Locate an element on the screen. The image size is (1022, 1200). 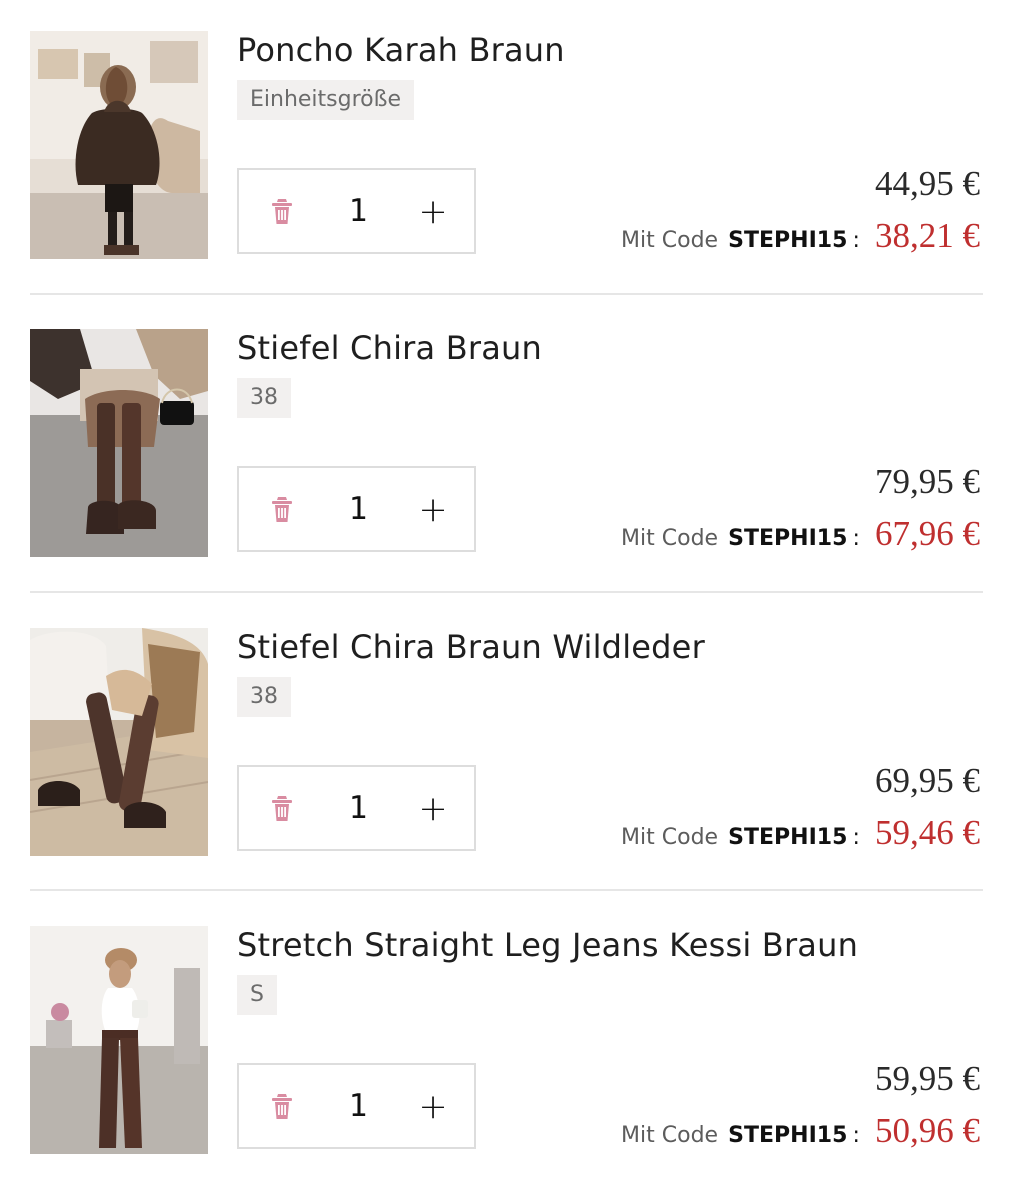
poncho-photo-illustration is located at coordinates (119, 145).